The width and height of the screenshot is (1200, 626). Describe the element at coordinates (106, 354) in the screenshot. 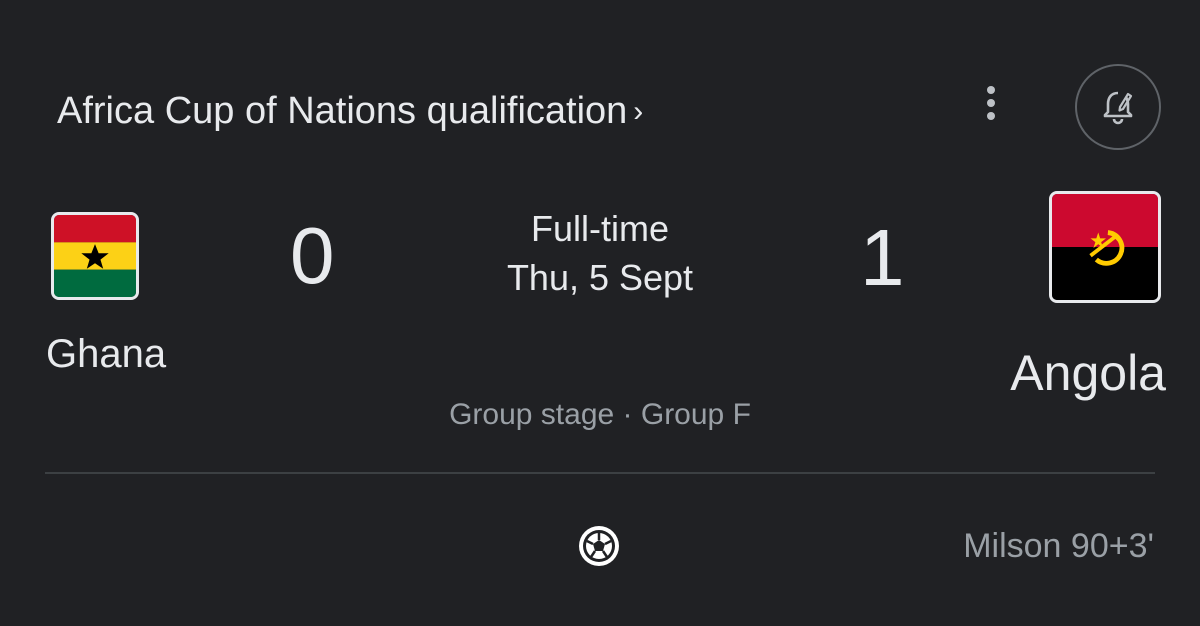

I see `home-team-name: Ghana` at that location.